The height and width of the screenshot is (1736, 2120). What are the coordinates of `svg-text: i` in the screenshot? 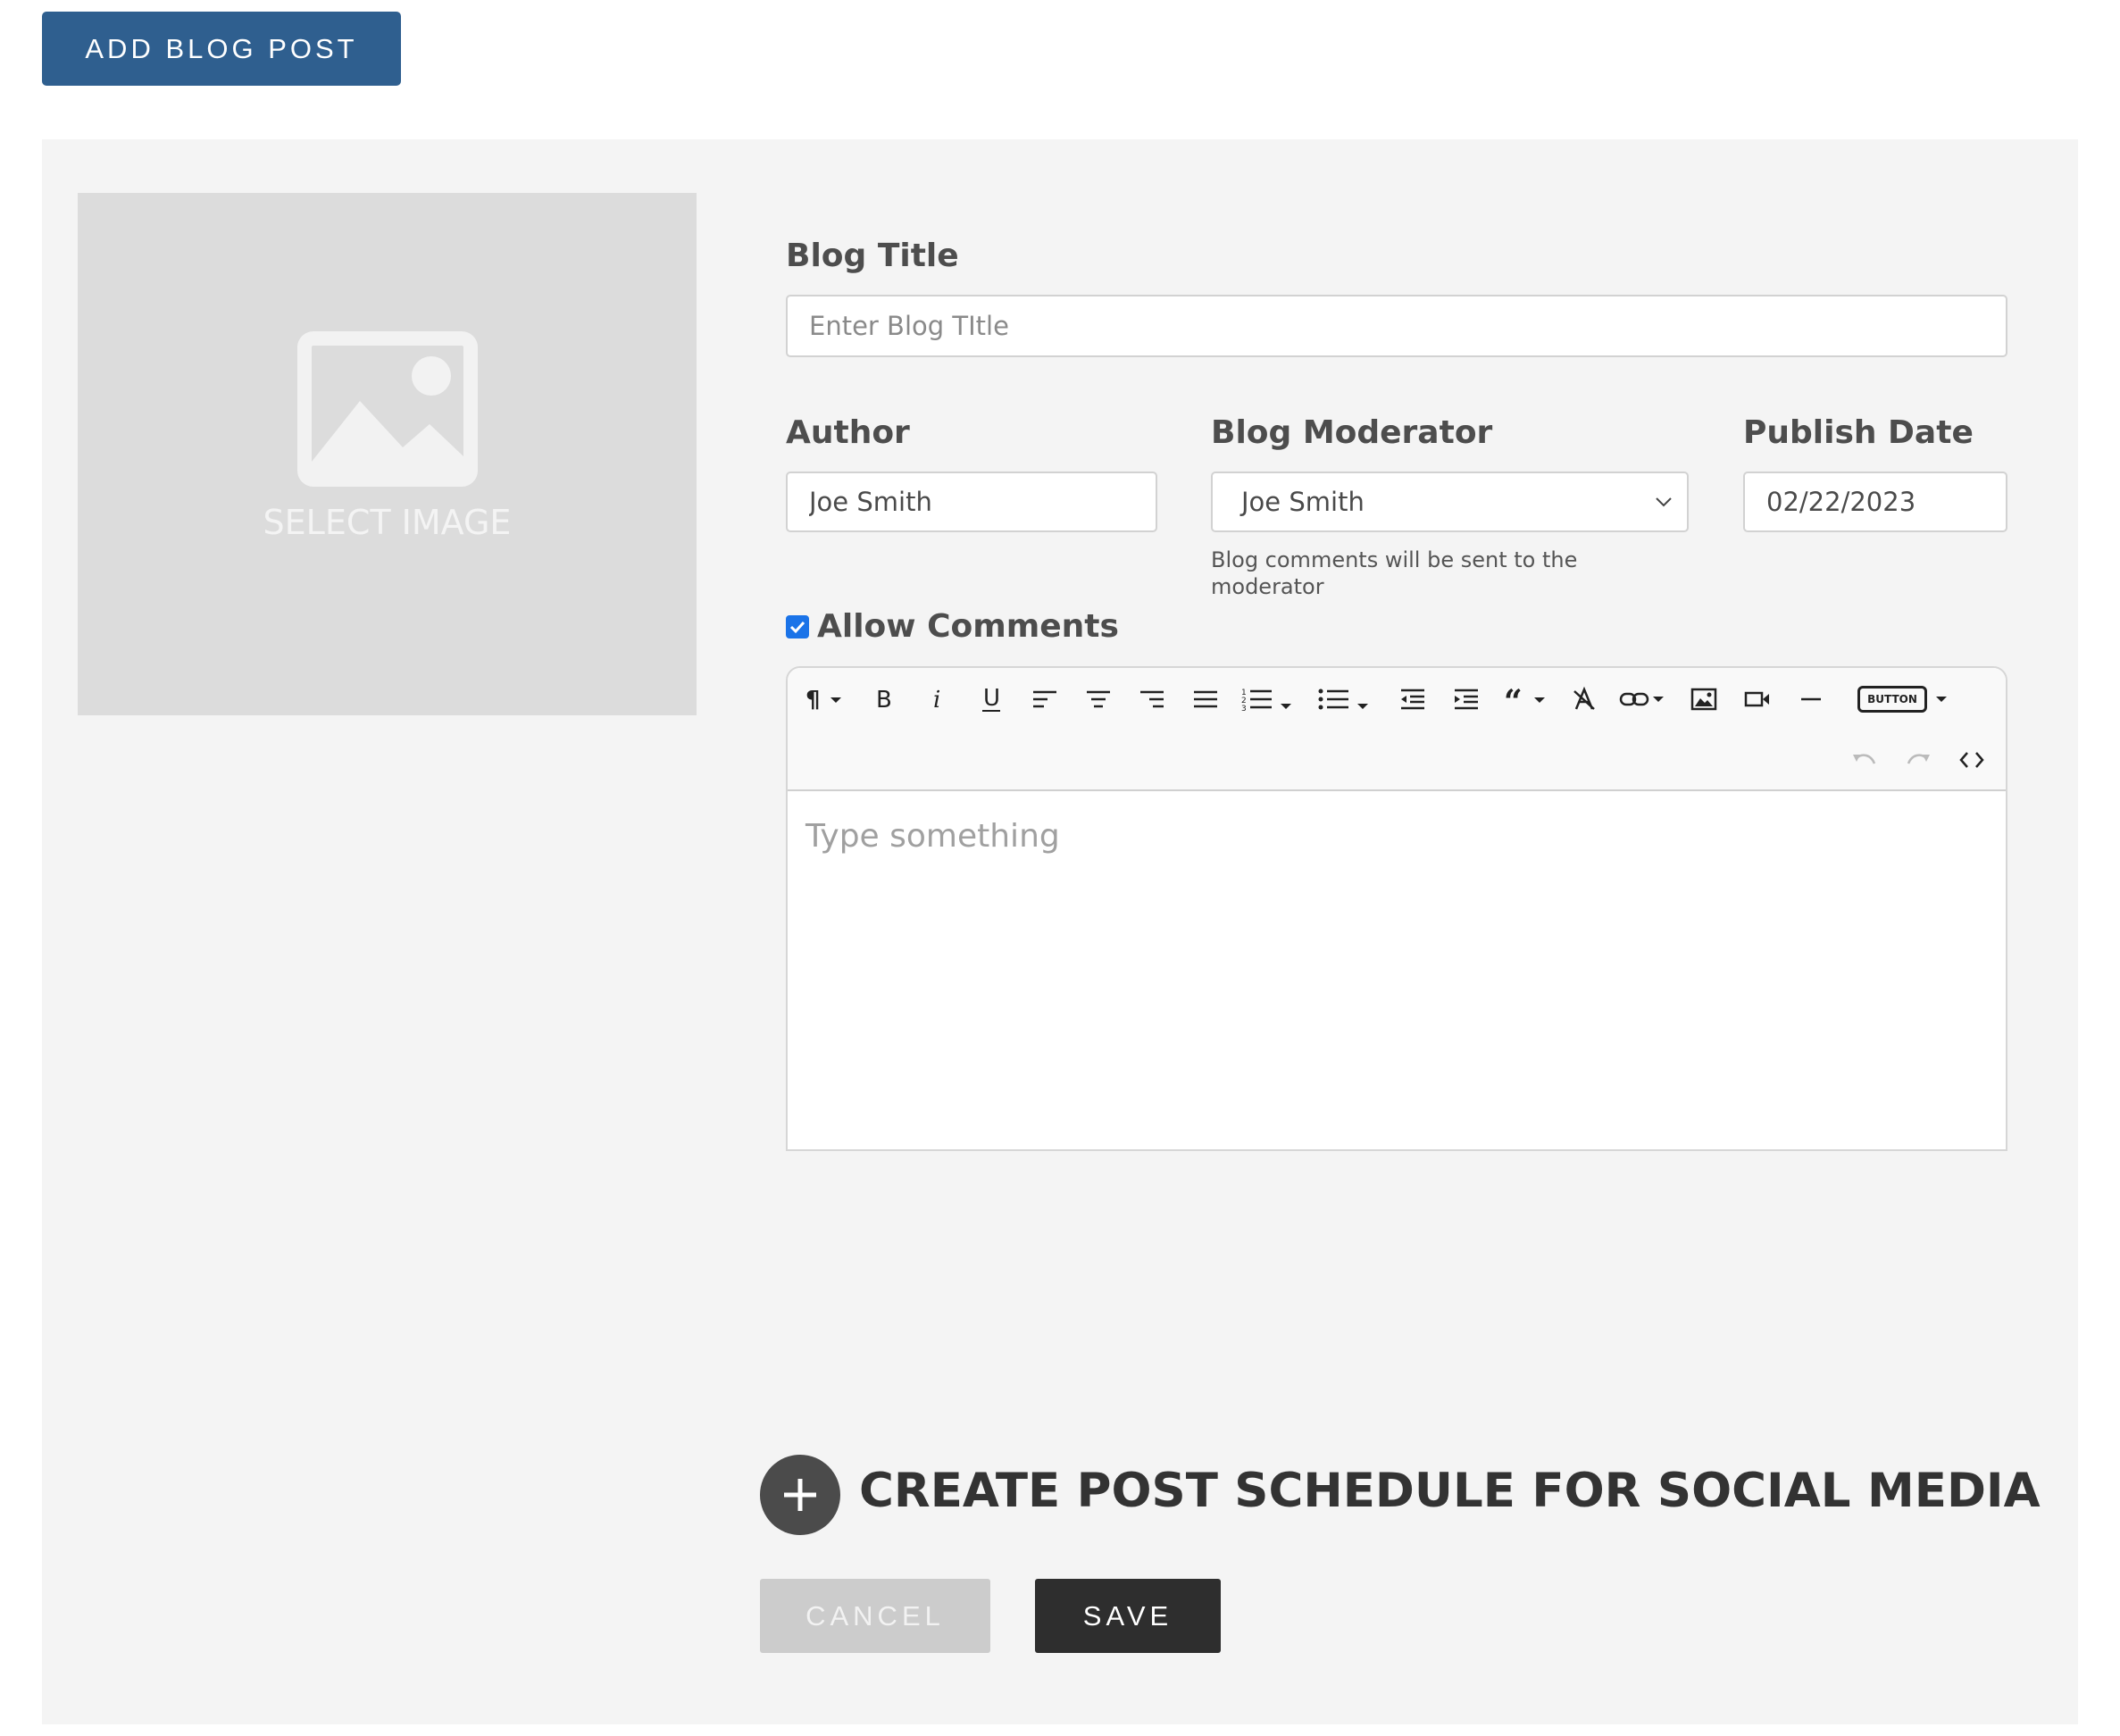 It's located at (936, 700).